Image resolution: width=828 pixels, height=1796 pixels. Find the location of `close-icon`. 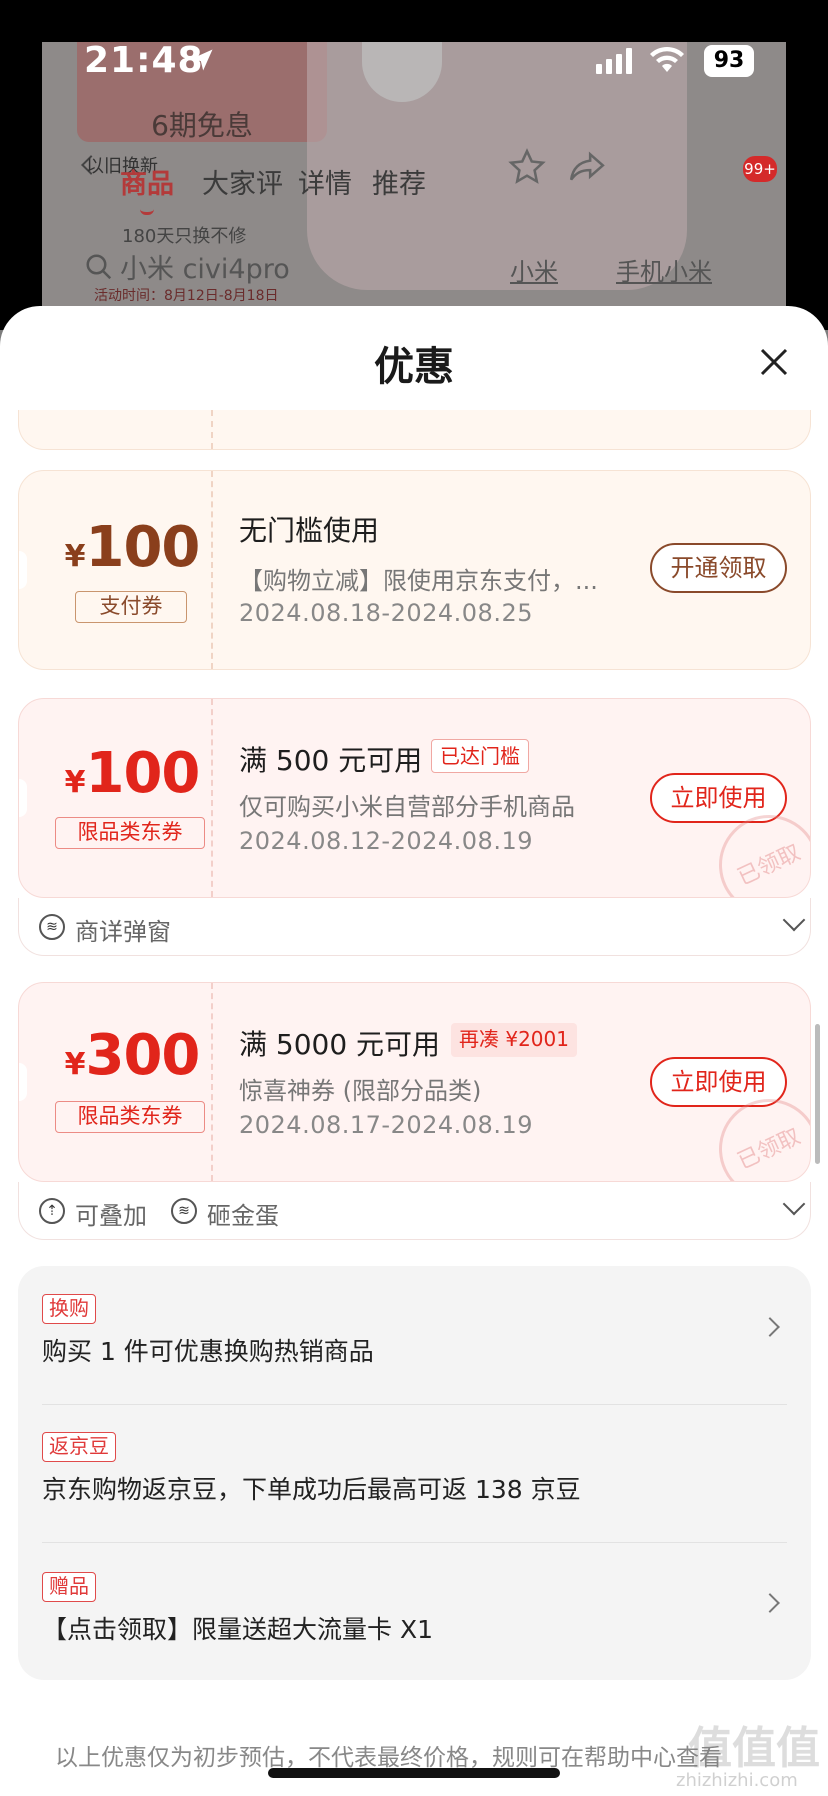

close-icon is located at coordinates (774, 362).